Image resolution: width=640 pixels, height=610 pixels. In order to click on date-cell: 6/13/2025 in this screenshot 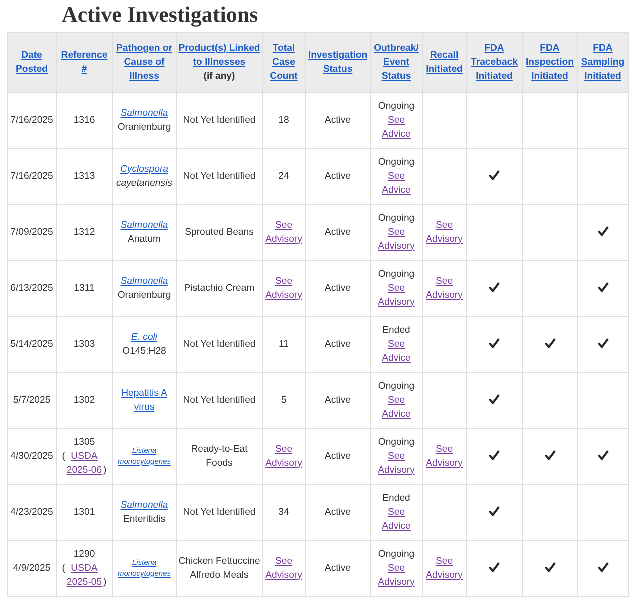, I will do `click(32, 288)`.